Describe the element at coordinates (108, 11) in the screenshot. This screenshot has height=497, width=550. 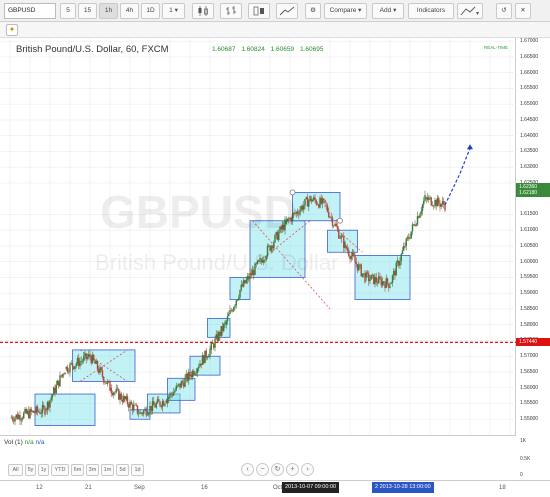
I see `interval-1h-button: 1h` at that location.